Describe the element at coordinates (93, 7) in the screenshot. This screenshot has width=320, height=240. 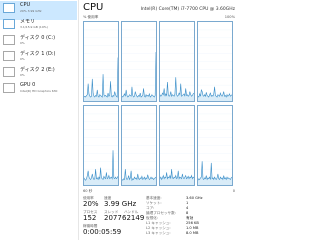
I see `page-title: CPU` at that location.